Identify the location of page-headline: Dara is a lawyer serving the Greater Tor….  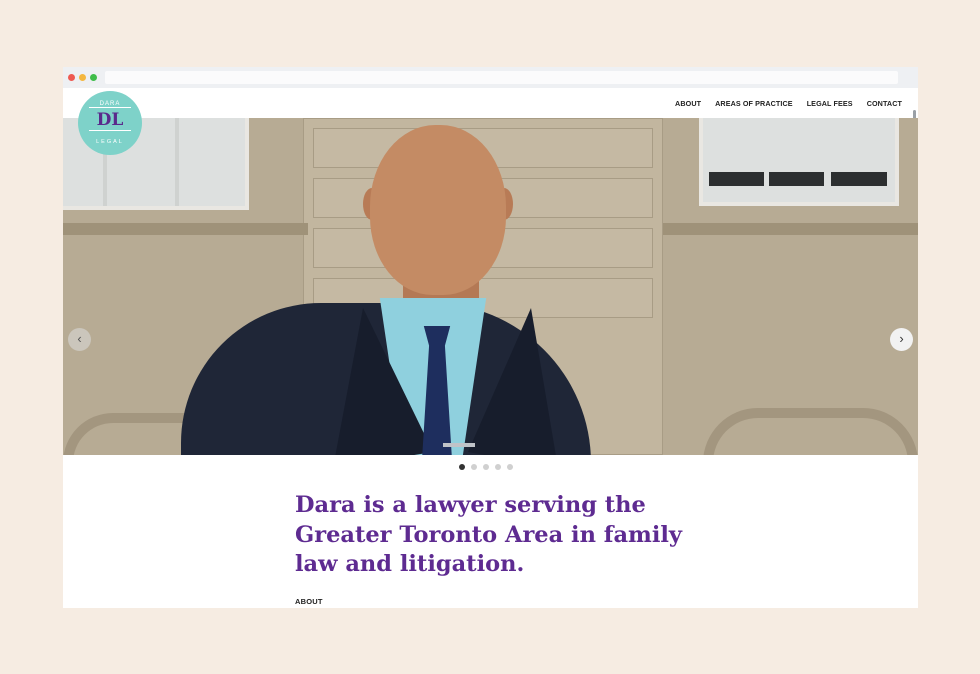
(488, 534).